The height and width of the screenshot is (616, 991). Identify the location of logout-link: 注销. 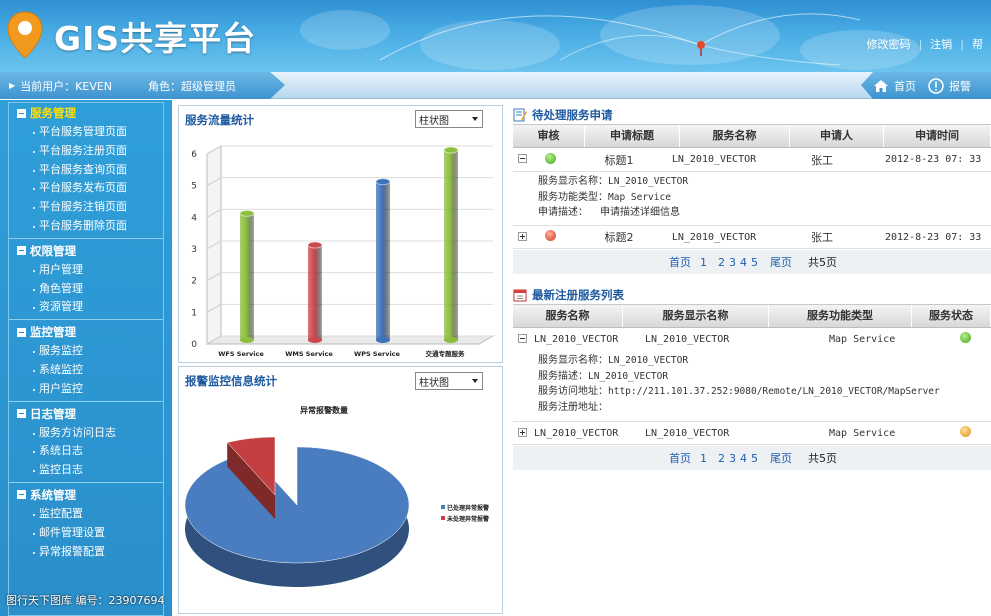
(941, 44).